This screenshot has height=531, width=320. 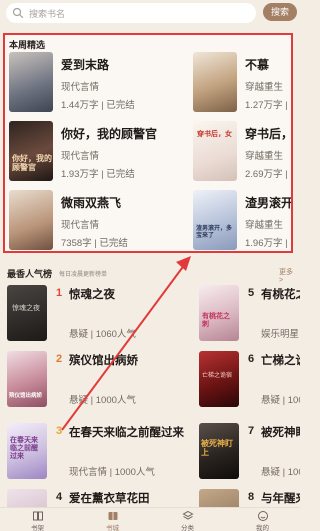 What do you see at coordinates (59, 431) in the screenshot?
I see `rank-number: 3` at bounding box center [59, 431].